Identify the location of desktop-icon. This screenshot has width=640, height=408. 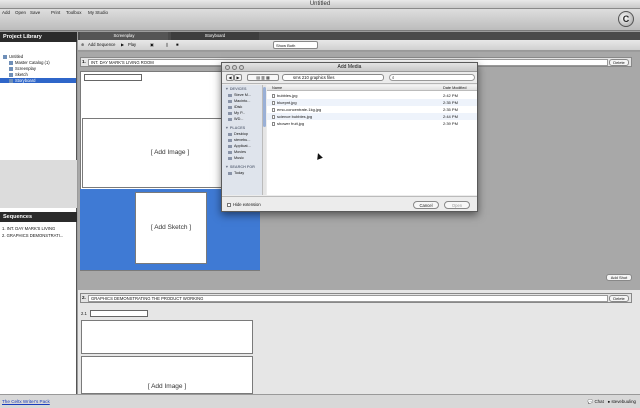
(230, 134).